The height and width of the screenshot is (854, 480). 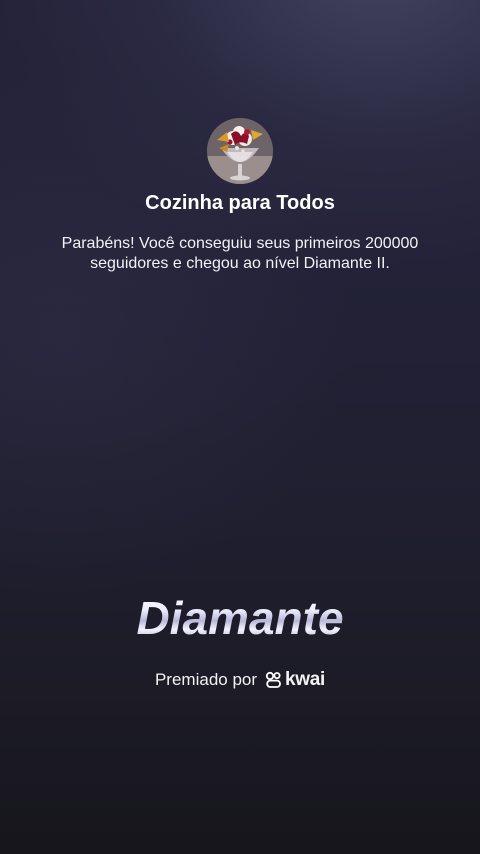 What do you see at coordinates (240, 618) in the screenshot?
I see `level-badge-title: Diamante` at bounding box center [240, 618].